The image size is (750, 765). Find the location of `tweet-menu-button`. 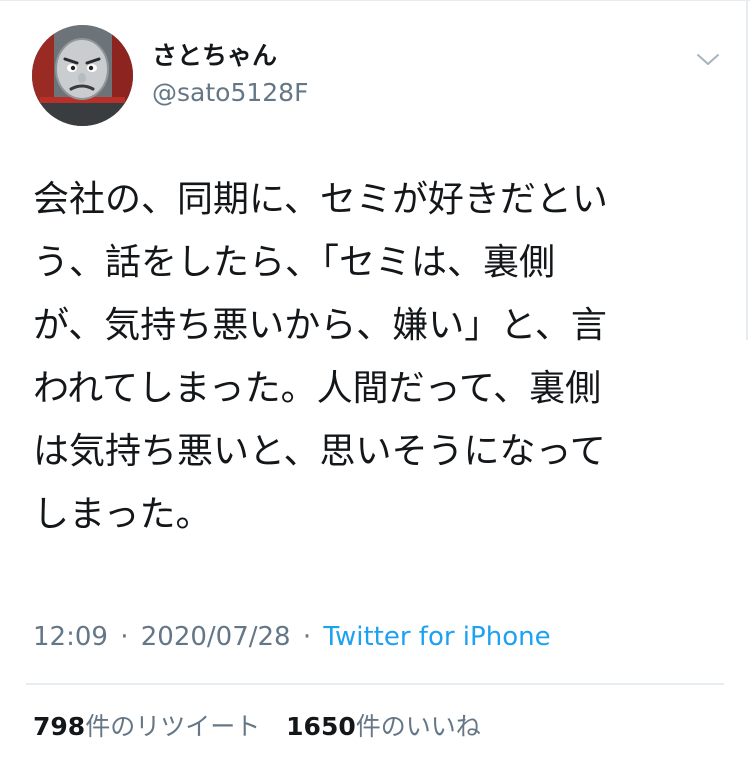

tweet-menu-button is located at coordinates (708, 60).